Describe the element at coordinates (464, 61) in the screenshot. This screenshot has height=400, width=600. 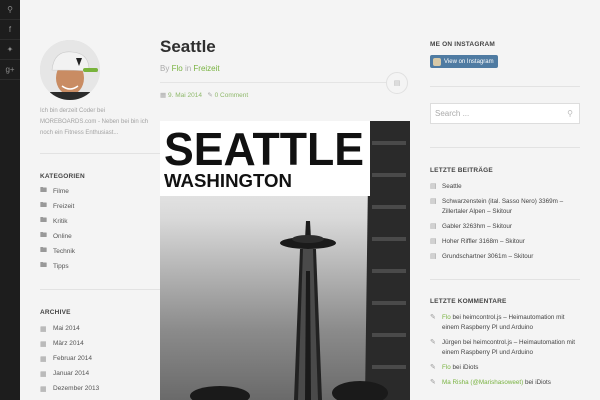
I see `view-on-instagram-button: View on Instagram` at that location.